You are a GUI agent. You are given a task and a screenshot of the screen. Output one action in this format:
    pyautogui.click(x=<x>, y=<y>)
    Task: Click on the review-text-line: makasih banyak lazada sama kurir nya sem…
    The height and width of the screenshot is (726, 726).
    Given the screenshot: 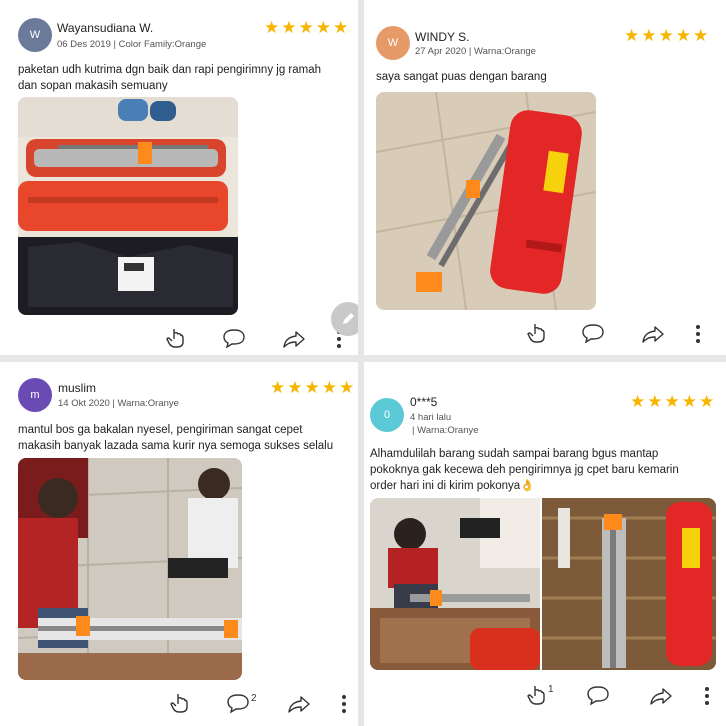 What is the action you would take?
    pyautogui.click(x=176, y=446)
    